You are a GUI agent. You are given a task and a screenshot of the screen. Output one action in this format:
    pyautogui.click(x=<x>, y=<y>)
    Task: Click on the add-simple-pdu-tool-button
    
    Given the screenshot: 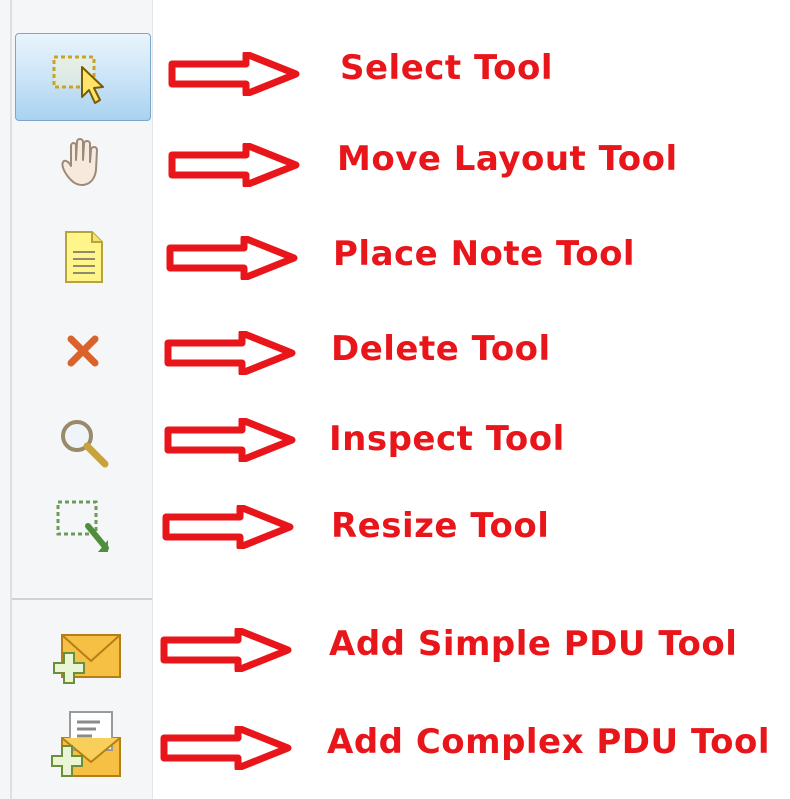 What is the action you would take?
    pyautogui.click(x=83, y=656)
    